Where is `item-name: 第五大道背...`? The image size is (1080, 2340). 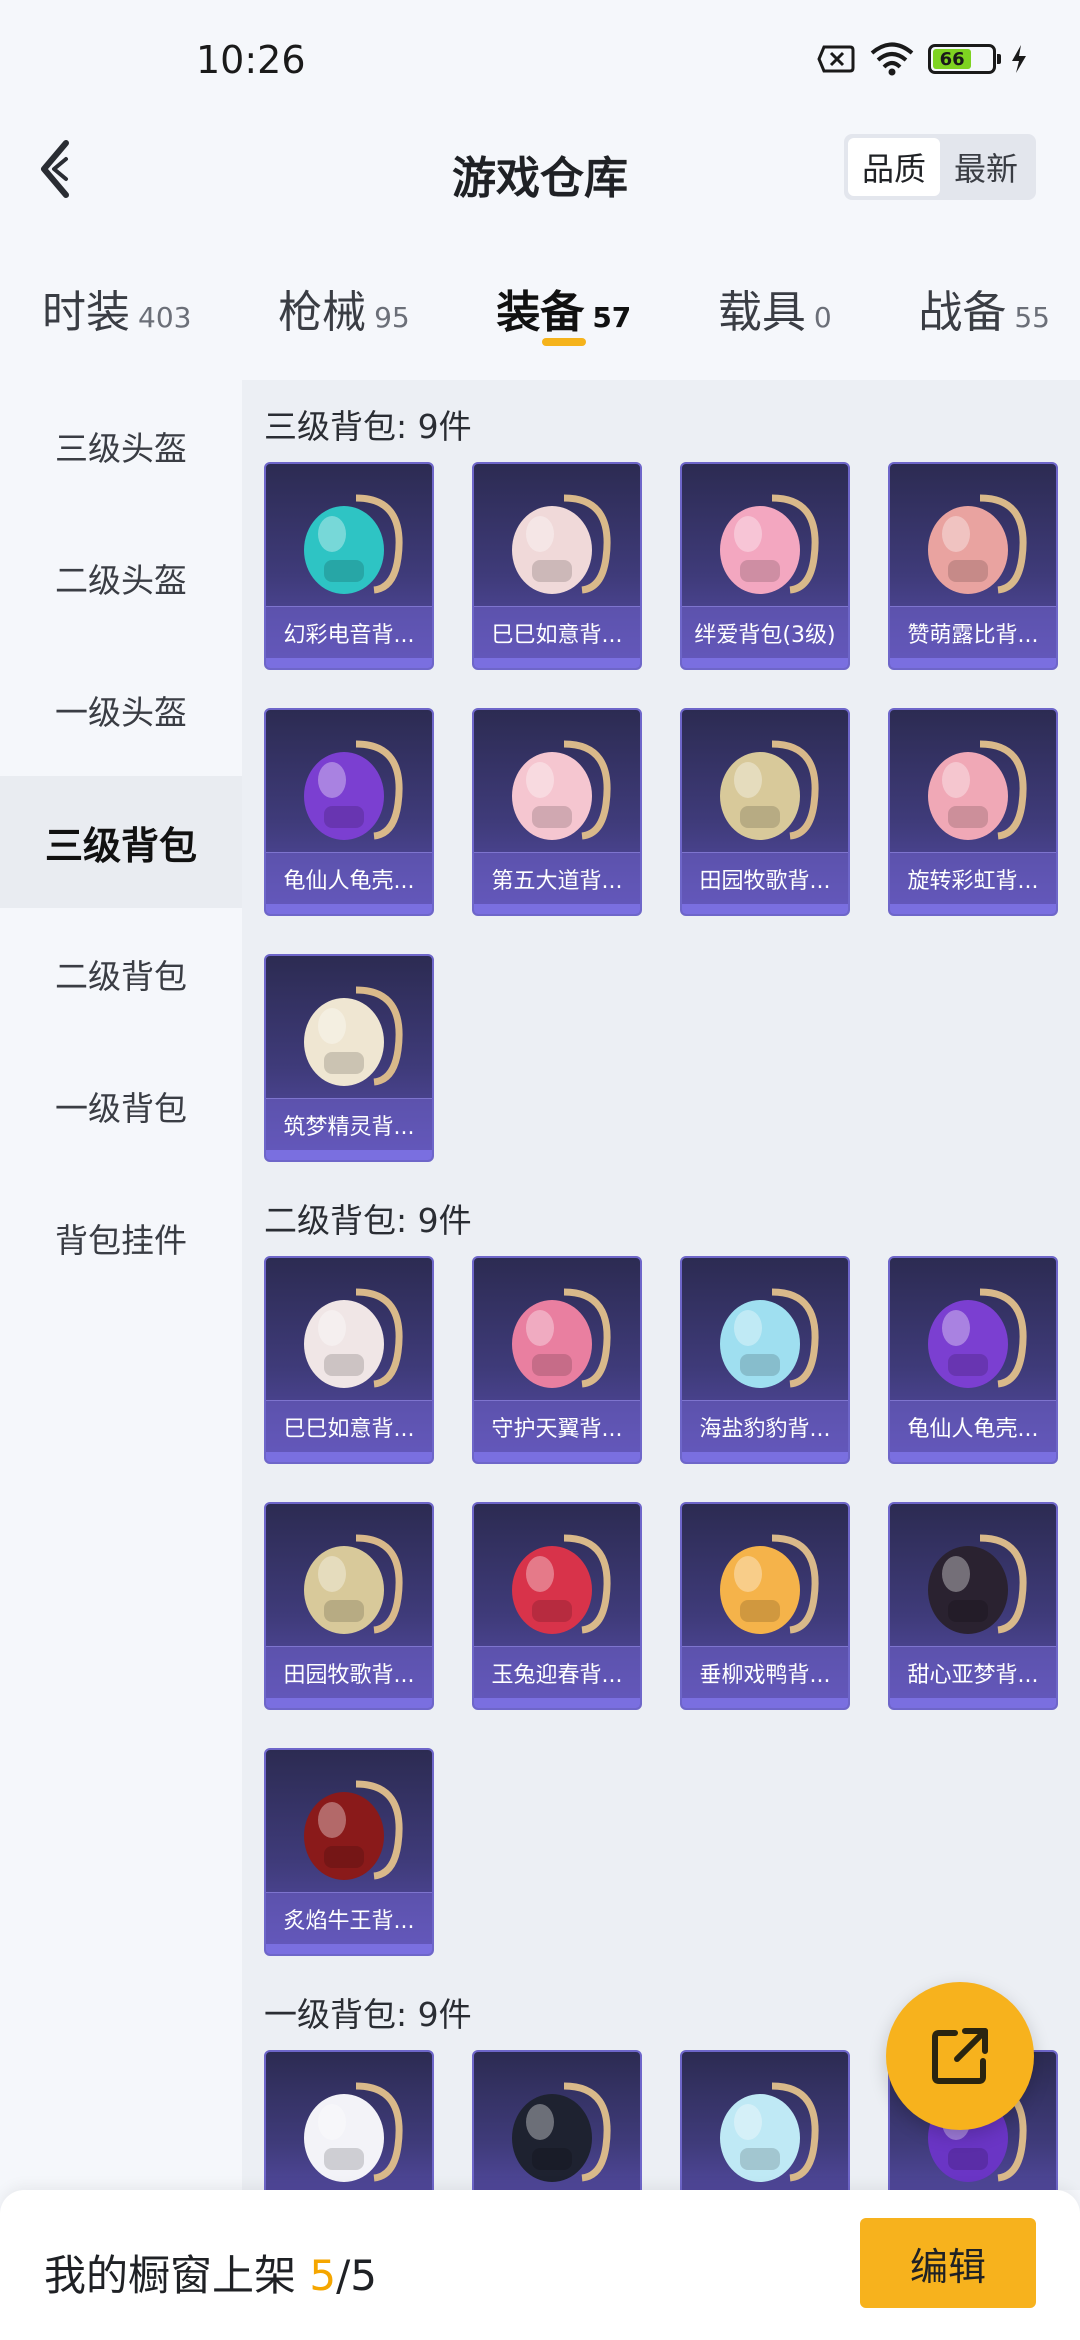 item-name: 第五大道背... is located at coordinates (557, 878).